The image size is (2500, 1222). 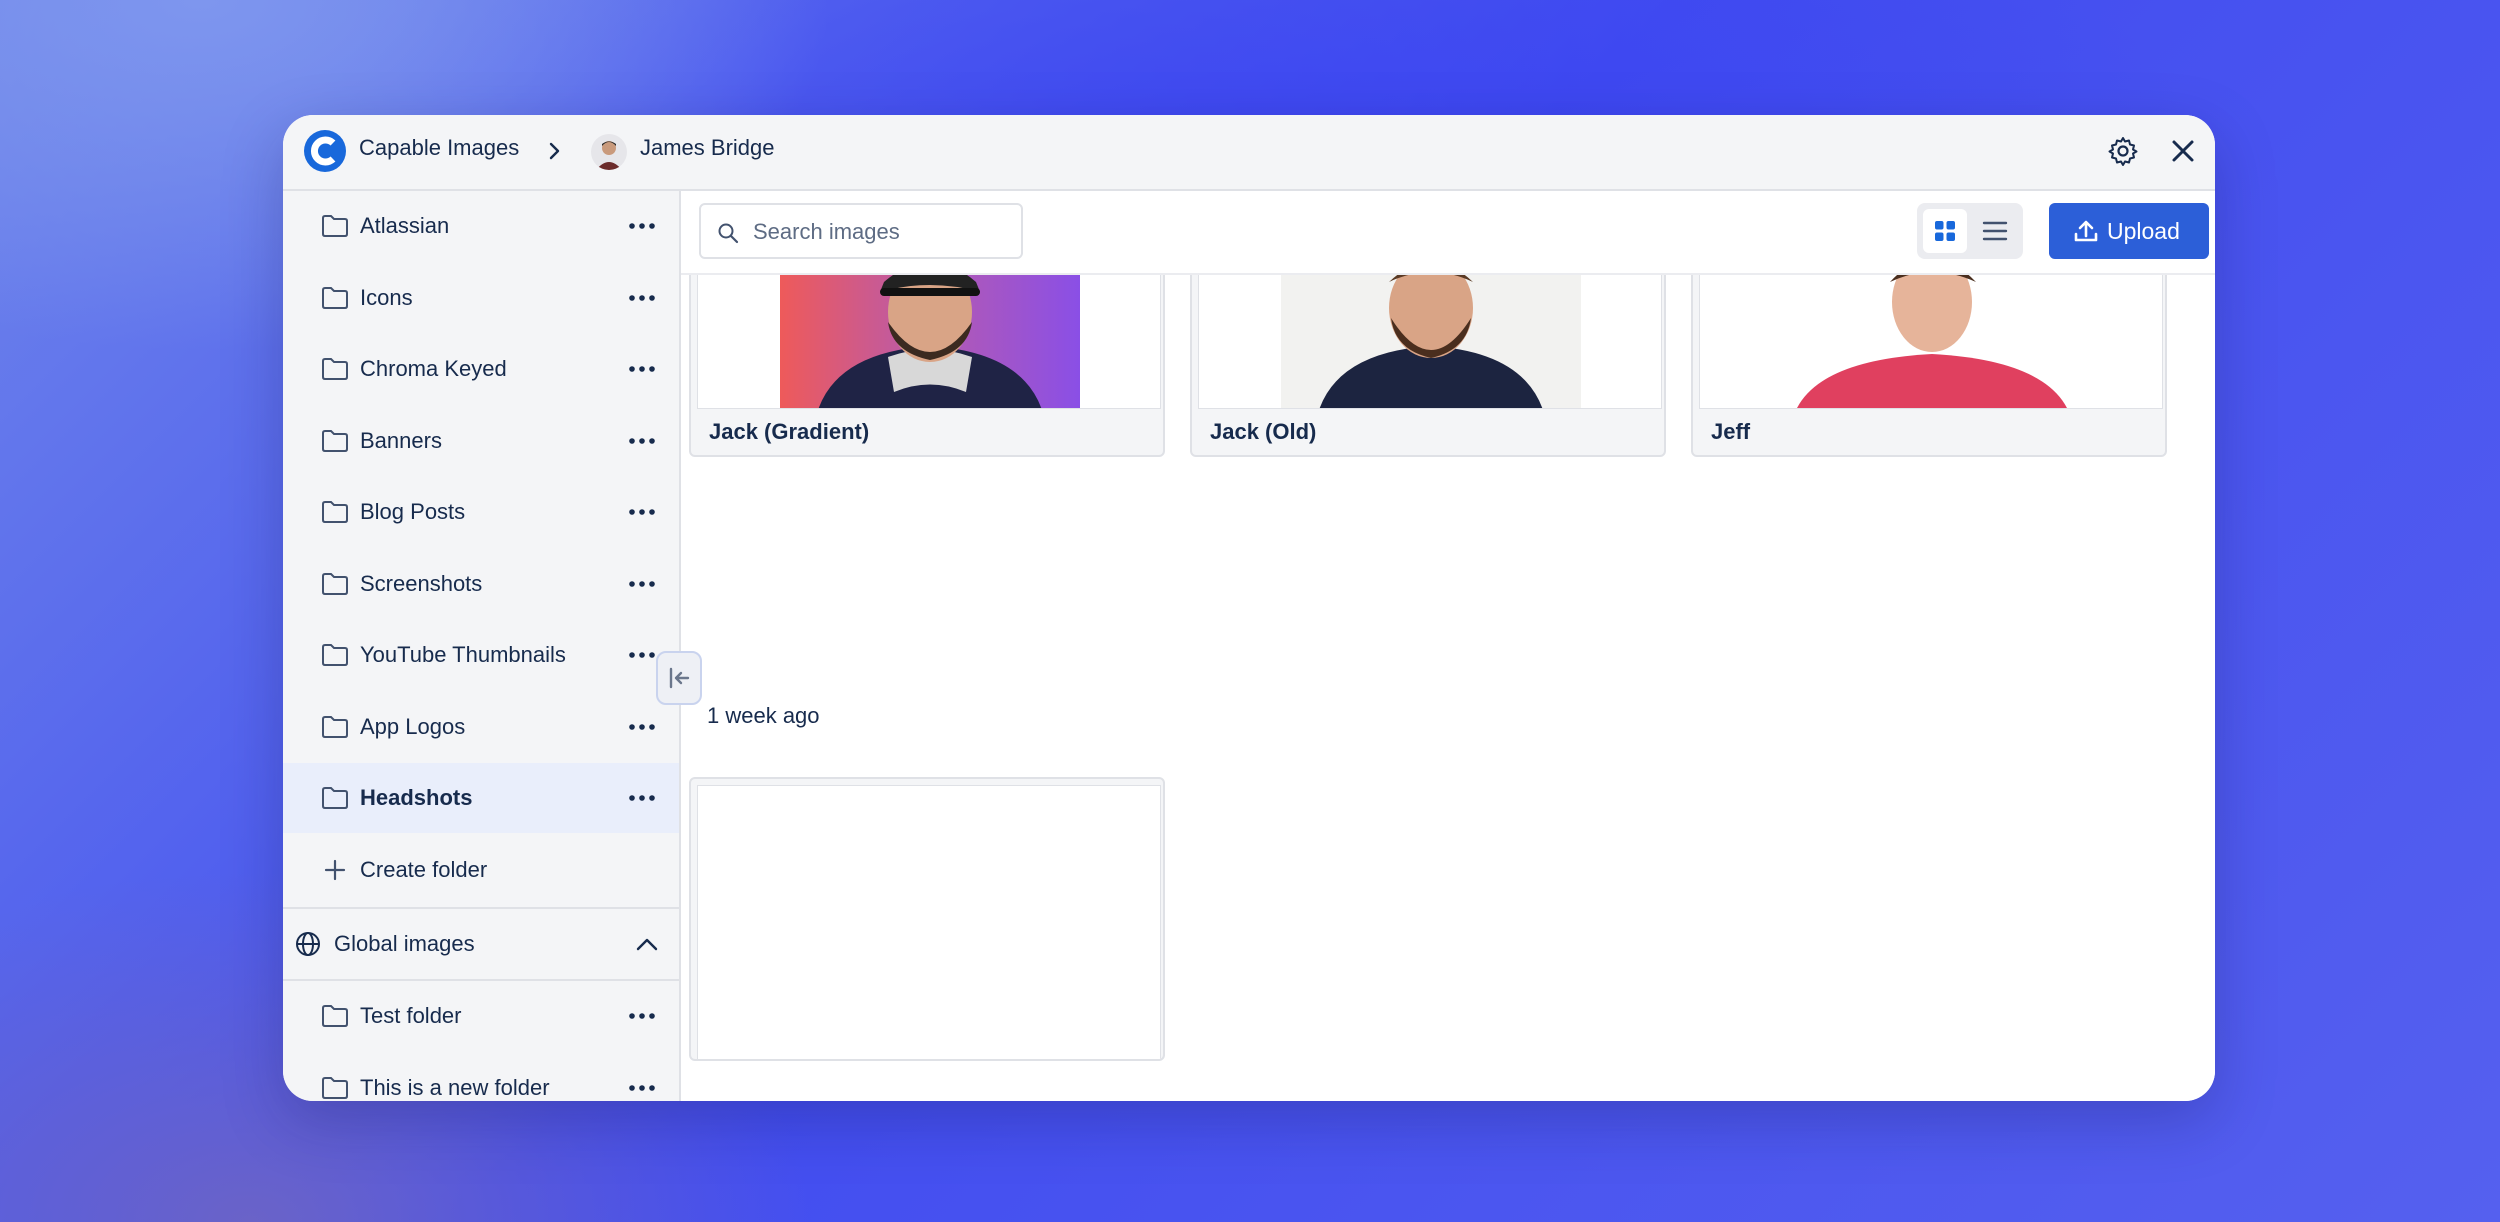 I want to click on create-folder-button: Create folder, so click(x=481, y=870).